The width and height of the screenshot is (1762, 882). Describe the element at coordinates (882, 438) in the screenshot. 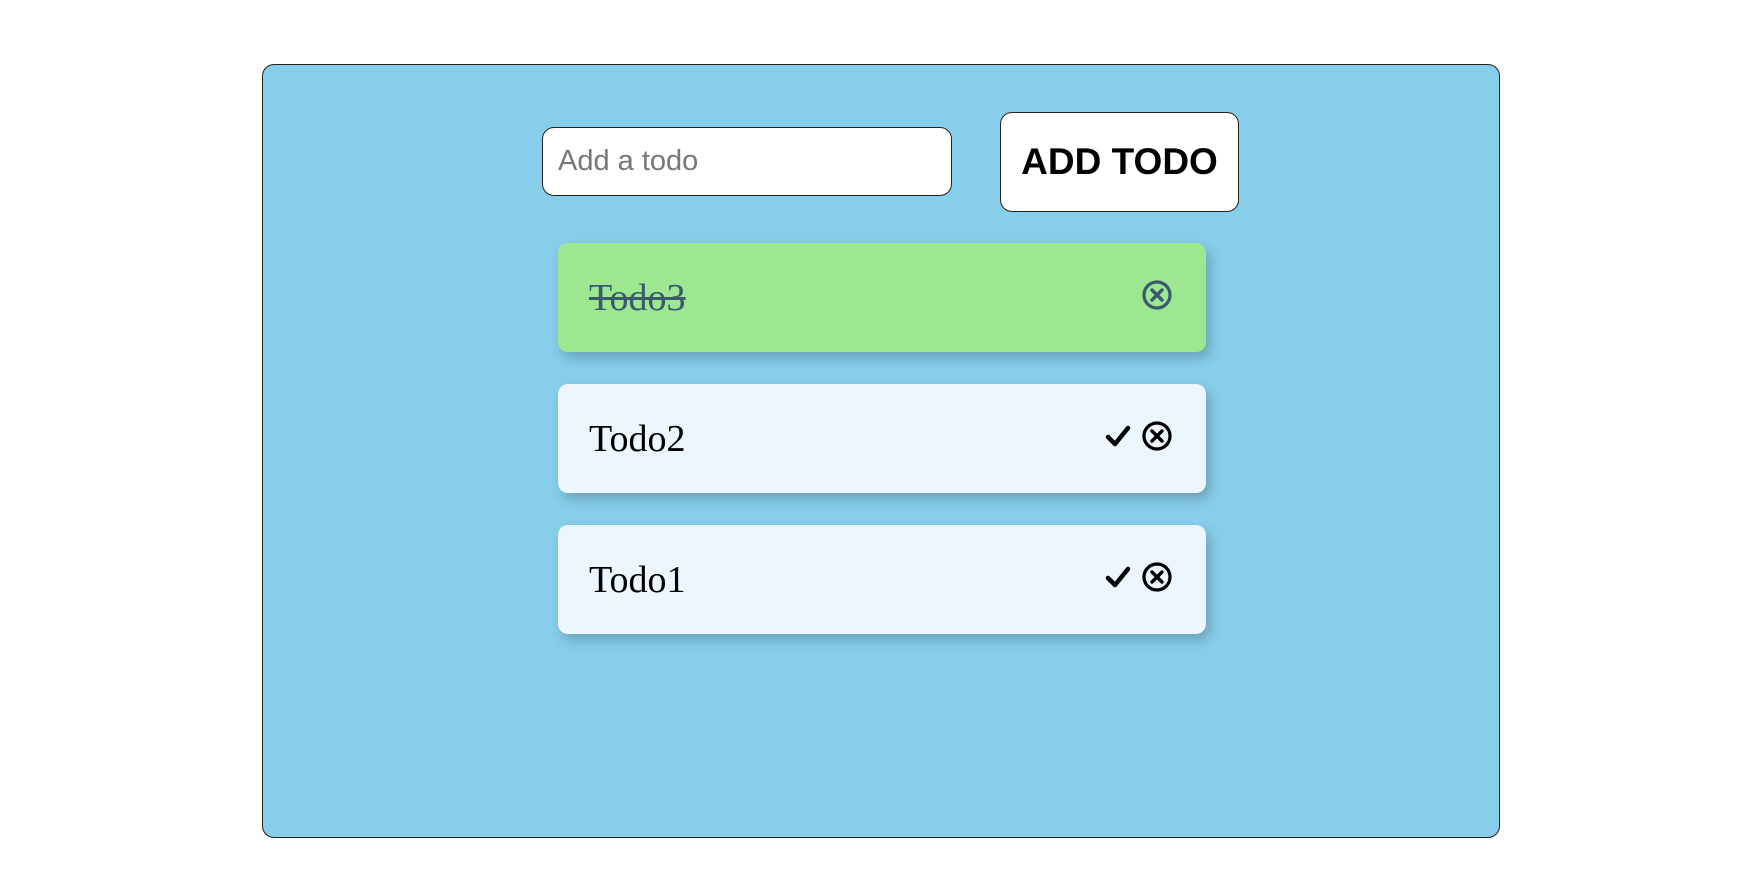

I see `todo-item: Todo2` at that location.